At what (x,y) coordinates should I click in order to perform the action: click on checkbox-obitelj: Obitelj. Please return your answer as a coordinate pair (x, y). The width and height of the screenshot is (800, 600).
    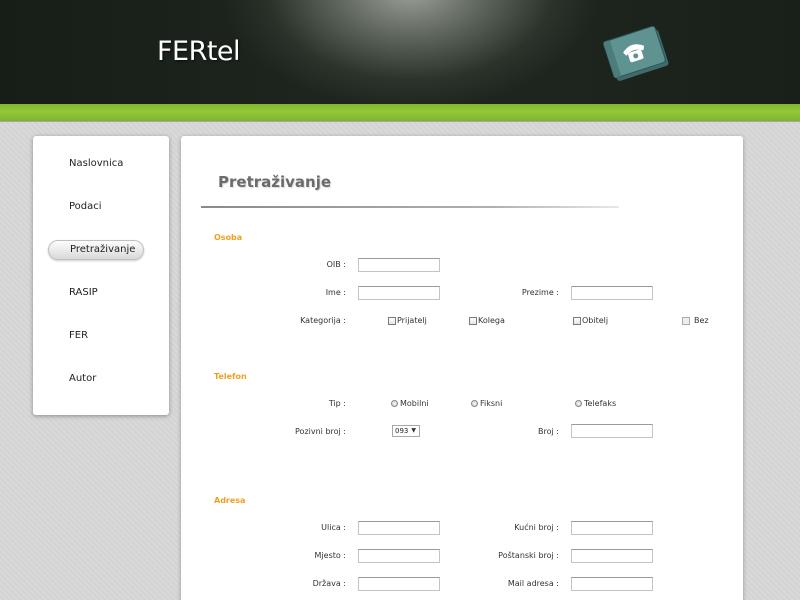
    Looking at the image, I should click on (590, 320).